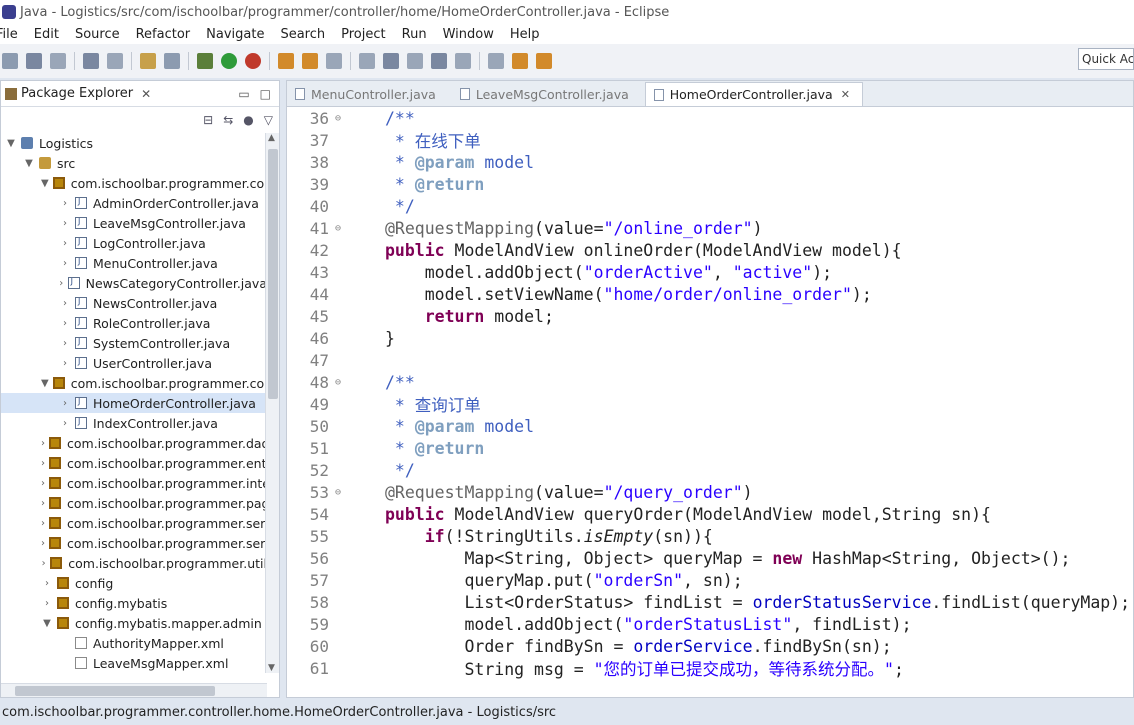  I want to click on next-annotation-icon, so click(496, 61).